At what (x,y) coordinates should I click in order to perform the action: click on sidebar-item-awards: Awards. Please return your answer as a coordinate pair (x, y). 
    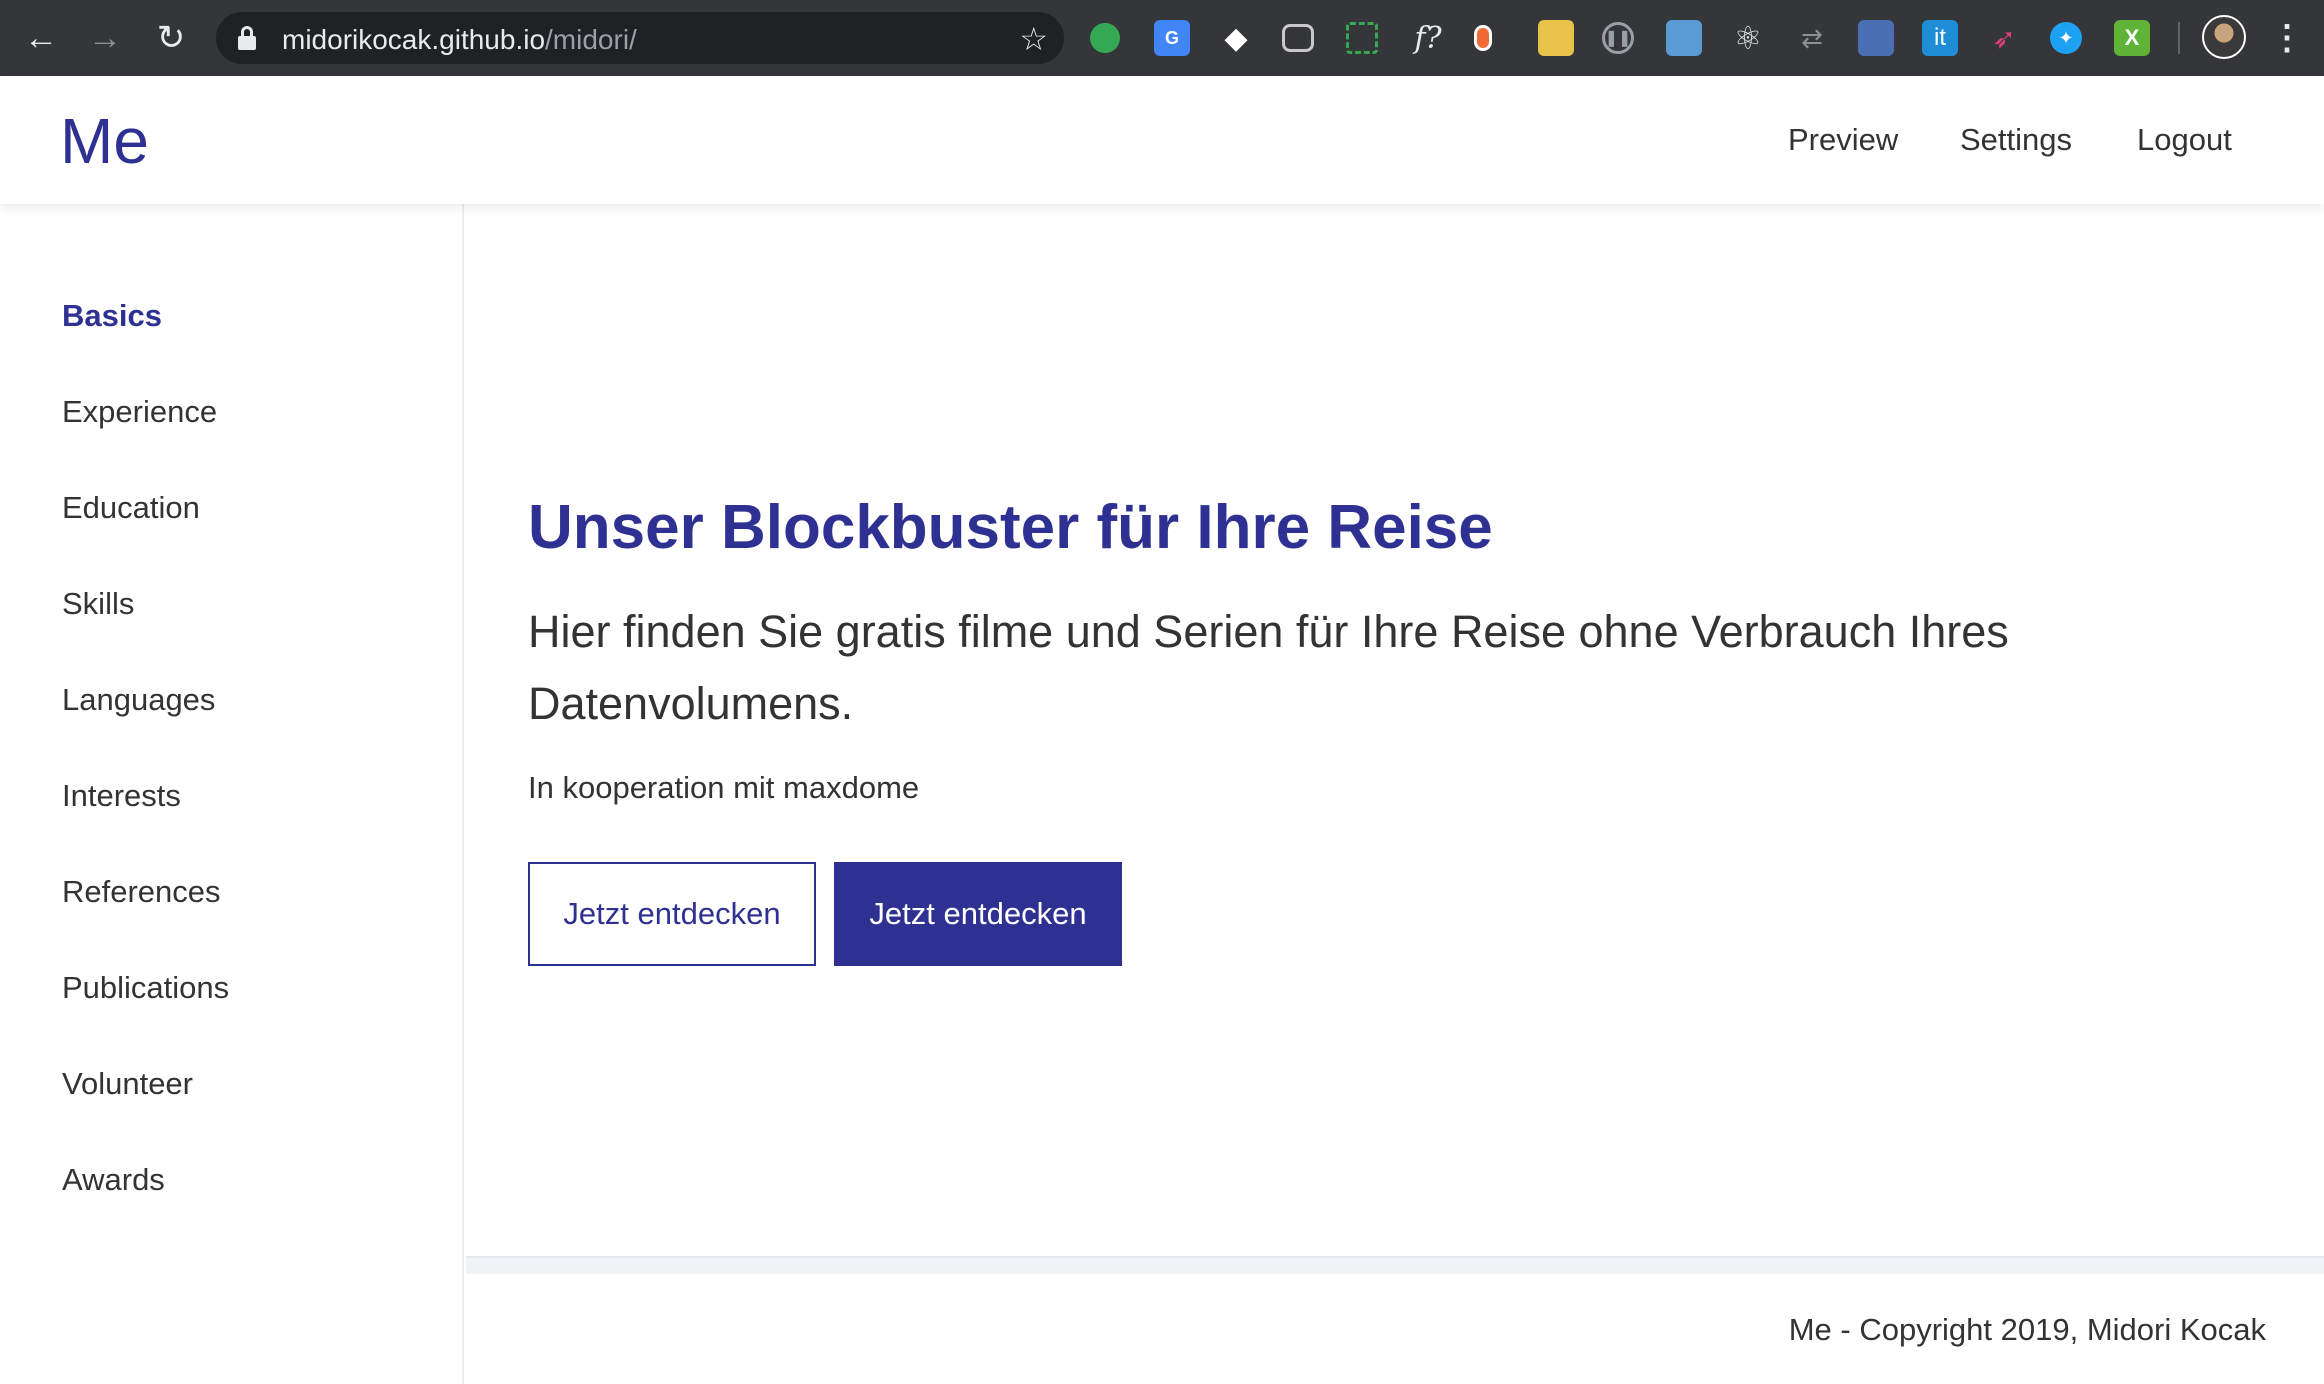
    Looking at the image, I should click on (113, 1180).